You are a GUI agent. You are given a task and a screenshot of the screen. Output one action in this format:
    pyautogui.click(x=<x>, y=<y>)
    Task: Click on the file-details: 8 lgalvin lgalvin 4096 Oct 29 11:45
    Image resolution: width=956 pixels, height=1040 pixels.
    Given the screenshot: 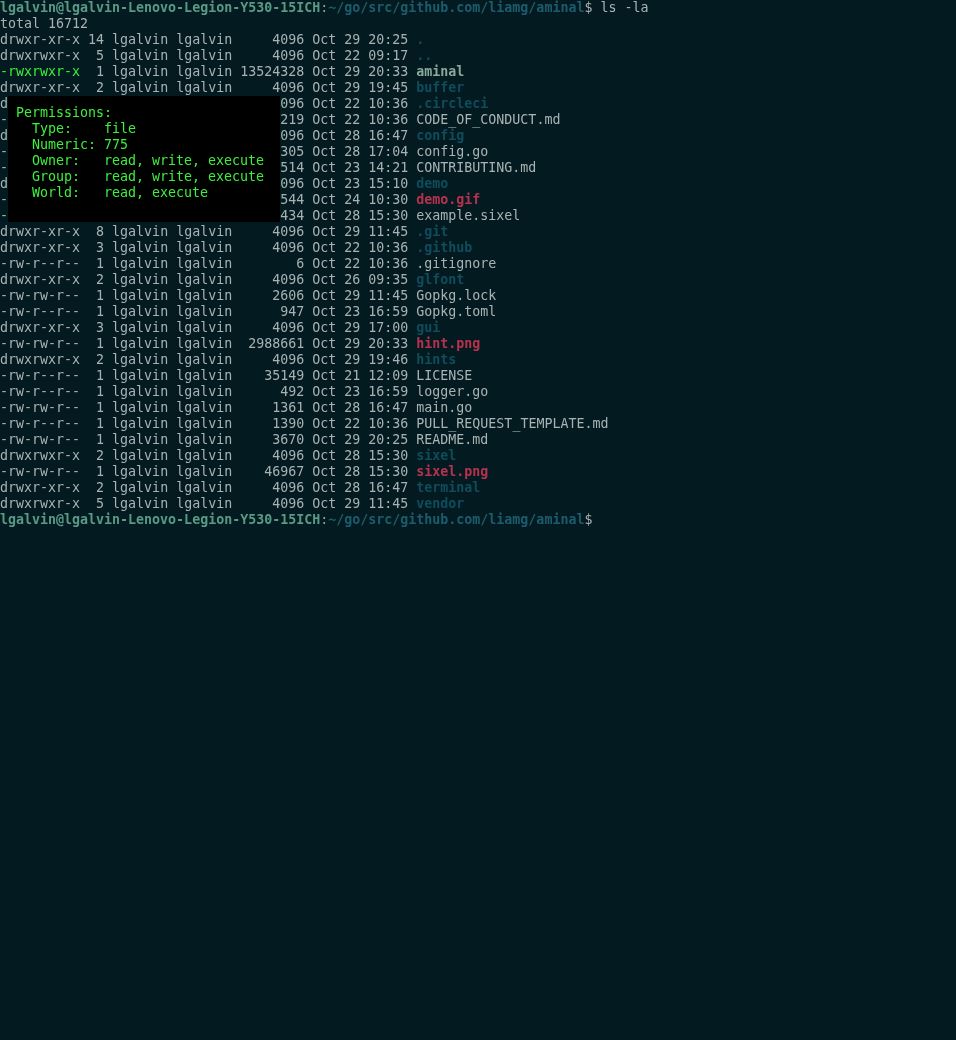 What is the action you would take?
    pyautogui.click(x=252, y=232)
    